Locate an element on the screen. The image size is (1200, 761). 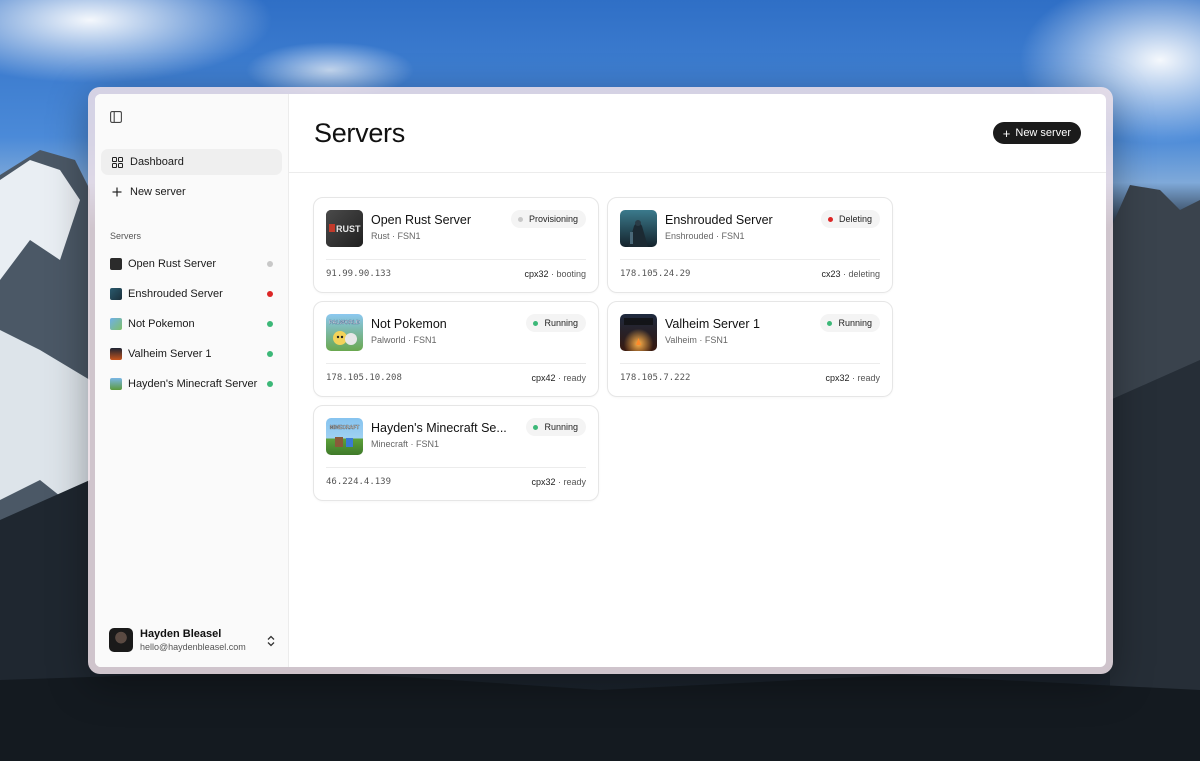
server-title: Open Rust Server is located at coordinates (421, 220).